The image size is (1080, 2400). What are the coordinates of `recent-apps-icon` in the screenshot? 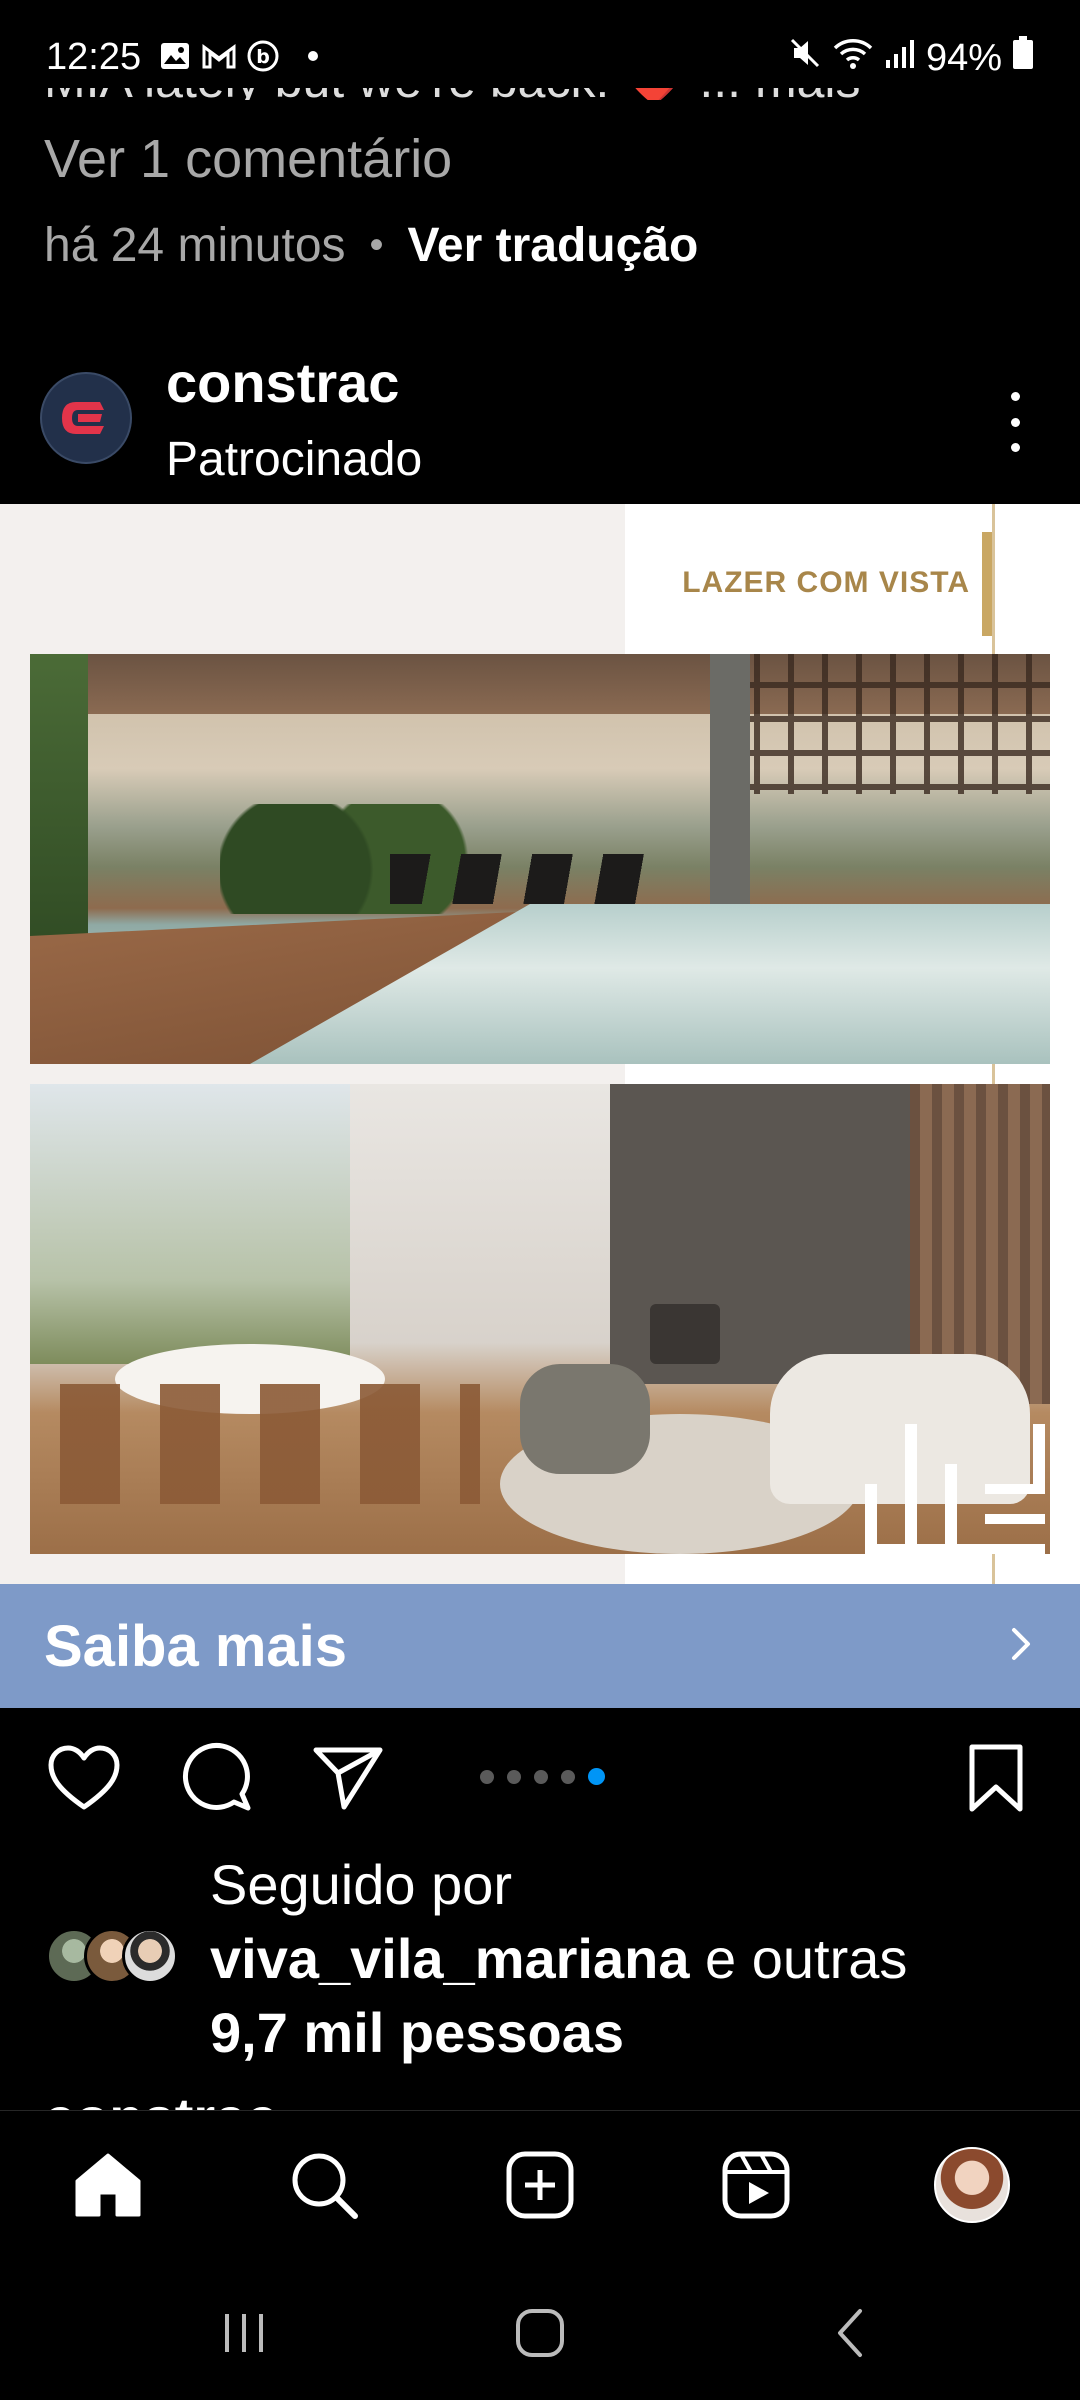 It's located at (244, 2333).